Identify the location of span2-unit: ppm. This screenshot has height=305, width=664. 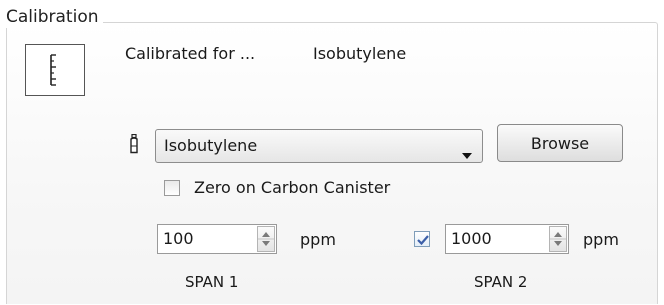
(601, 239).